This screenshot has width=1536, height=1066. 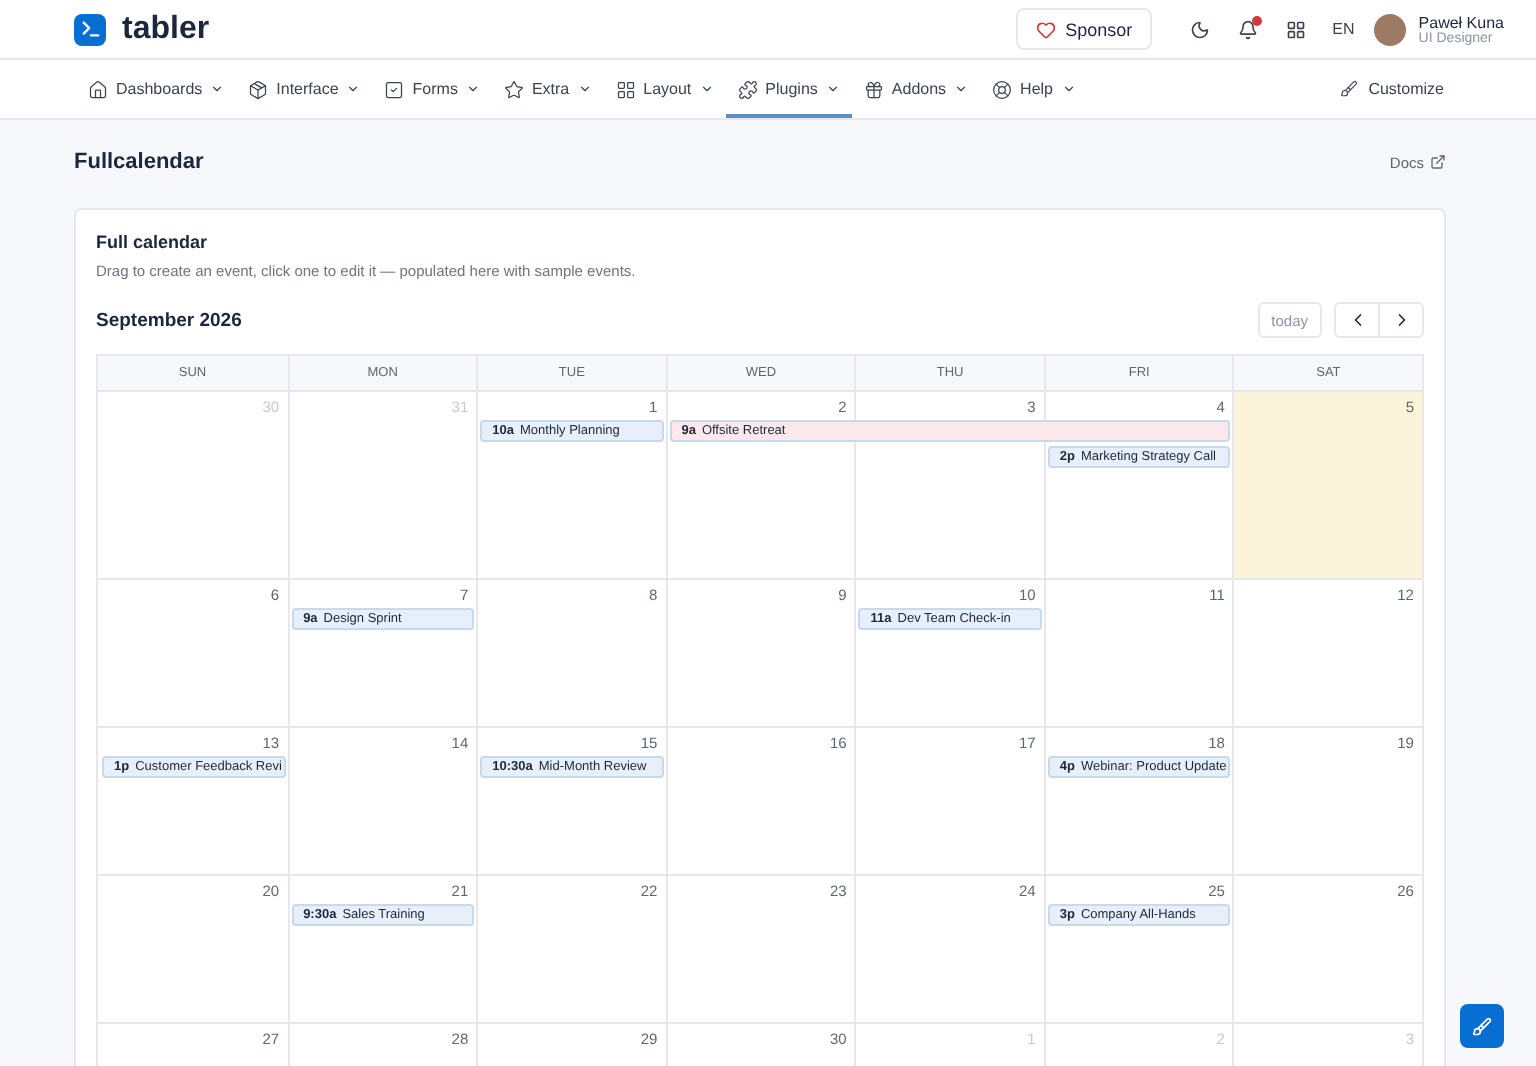 What do you see at coordinates (1200, 29) in the screenshot?
I see `moon-icon` at bounding box center [1200, 29].